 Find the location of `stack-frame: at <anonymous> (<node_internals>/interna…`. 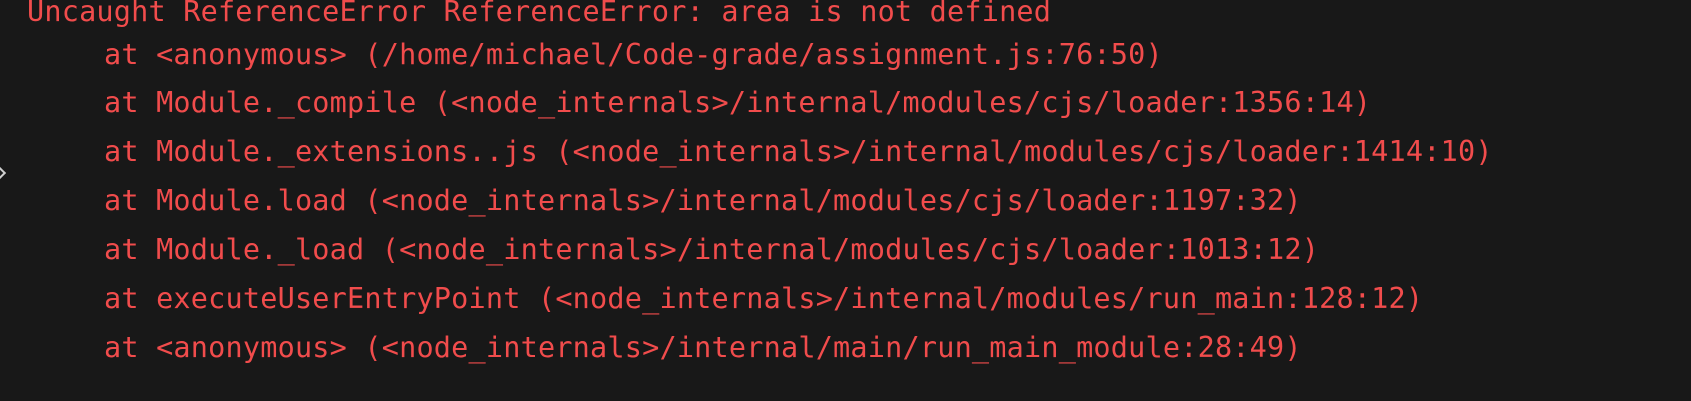

stack-frame: at <anonymous> (<node_internals>/interna… is located at coordinates (703, 348).